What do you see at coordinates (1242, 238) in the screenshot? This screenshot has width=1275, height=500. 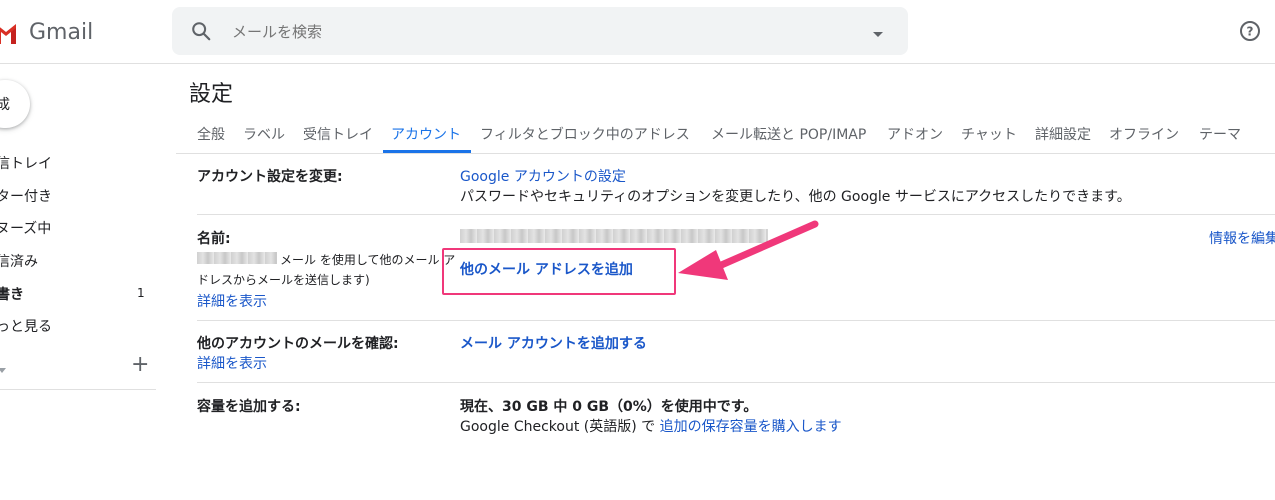 I see `edit-info-link: 情報を編集` at bounding box center [1242, 238].